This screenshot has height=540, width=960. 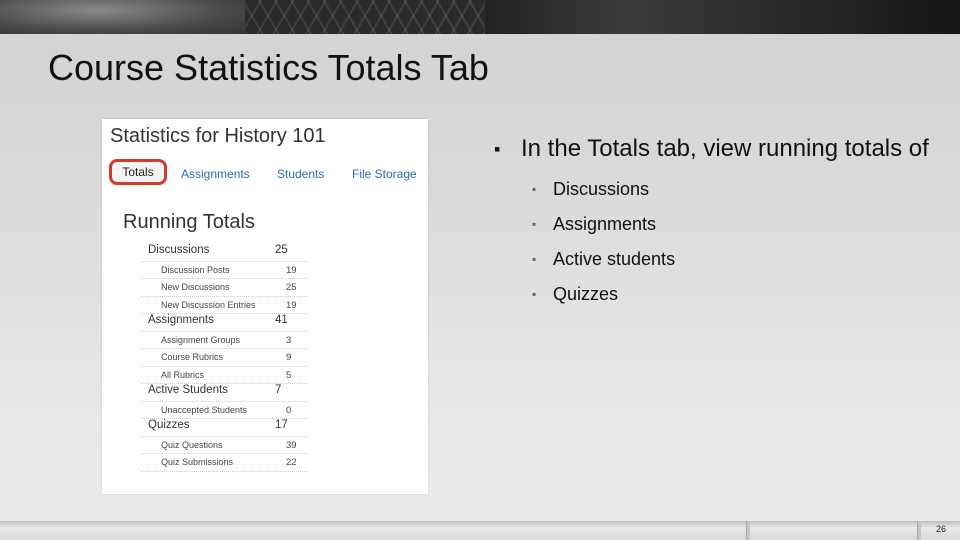 What do you see at coordinates (204, 409) in the screenshot?
I see `stats-row-label: Unaccepted Students` at bounding box center [204, 409].